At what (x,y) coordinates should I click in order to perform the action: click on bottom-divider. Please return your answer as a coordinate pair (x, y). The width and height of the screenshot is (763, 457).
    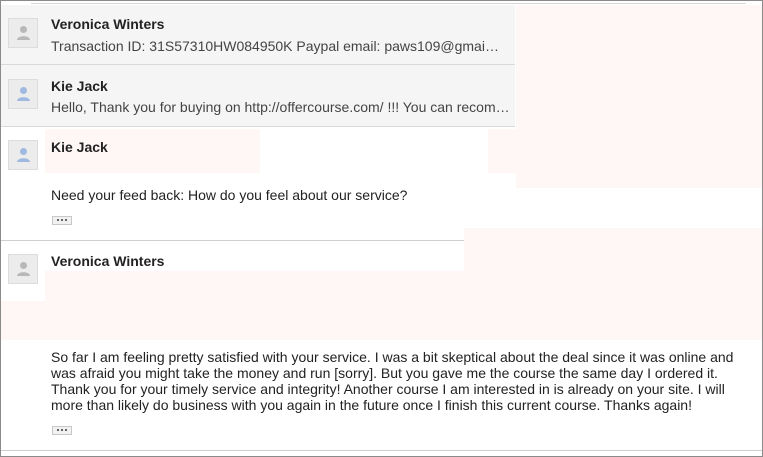
    Looking at the image, I should click on (381, 450).